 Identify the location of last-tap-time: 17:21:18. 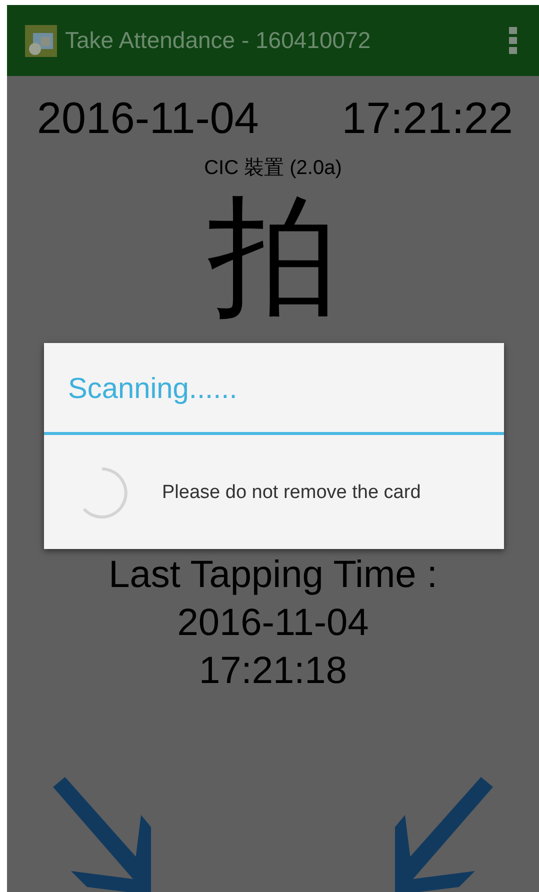
(273, 671).